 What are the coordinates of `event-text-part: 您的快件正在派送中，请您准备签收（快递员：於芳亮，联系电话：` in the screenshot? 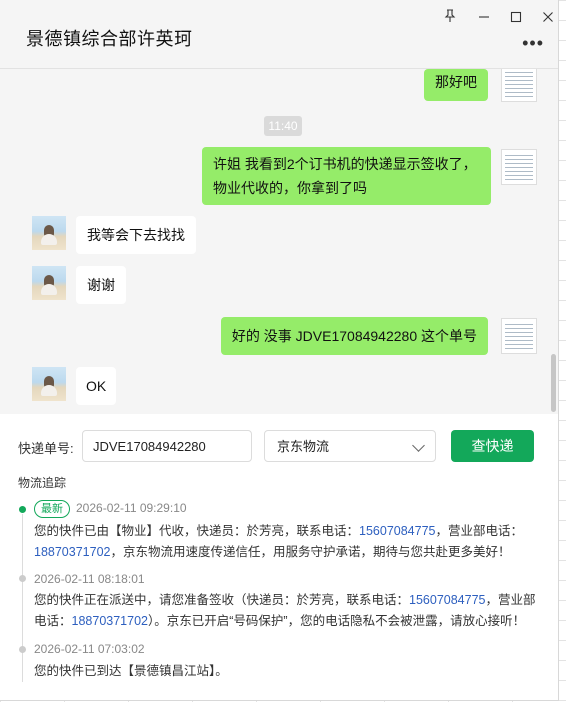 It's located at (222, 600).